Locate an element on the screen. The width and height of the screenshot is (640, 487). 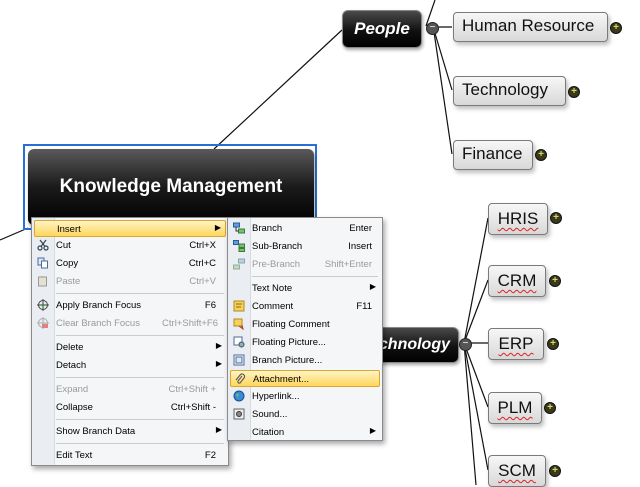
scissors-icon is located at coordinates (43, 245).